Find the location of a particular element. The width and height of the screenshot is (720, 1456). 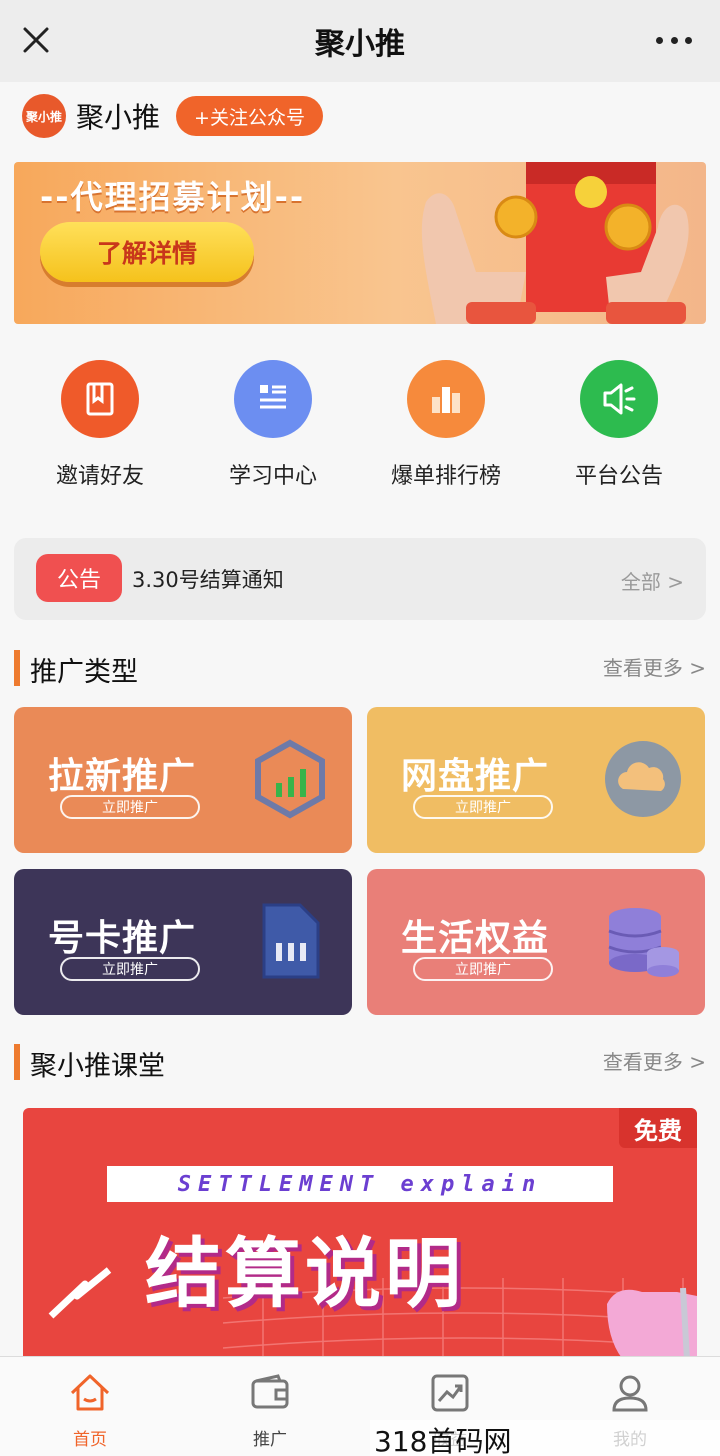

account-name: 聚小推 is located at coordinates (118, 117).